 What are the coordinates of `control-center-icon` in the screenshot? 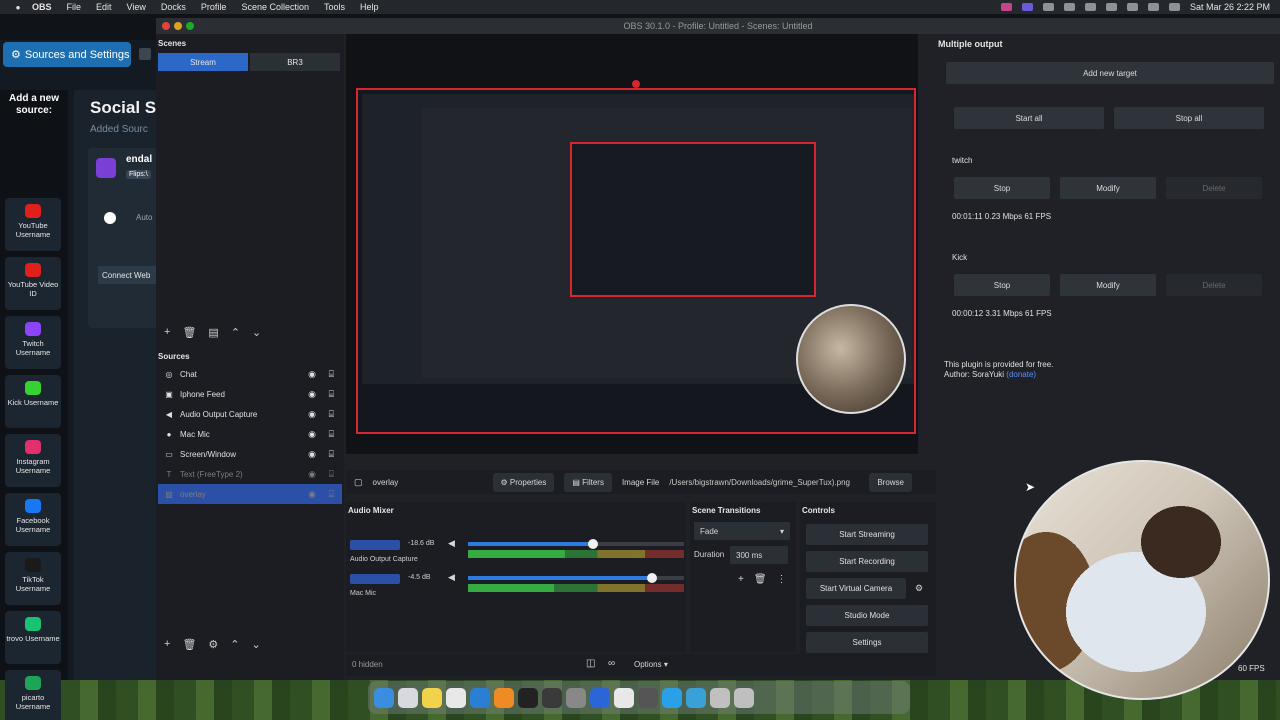 It's located at (1174, 7).